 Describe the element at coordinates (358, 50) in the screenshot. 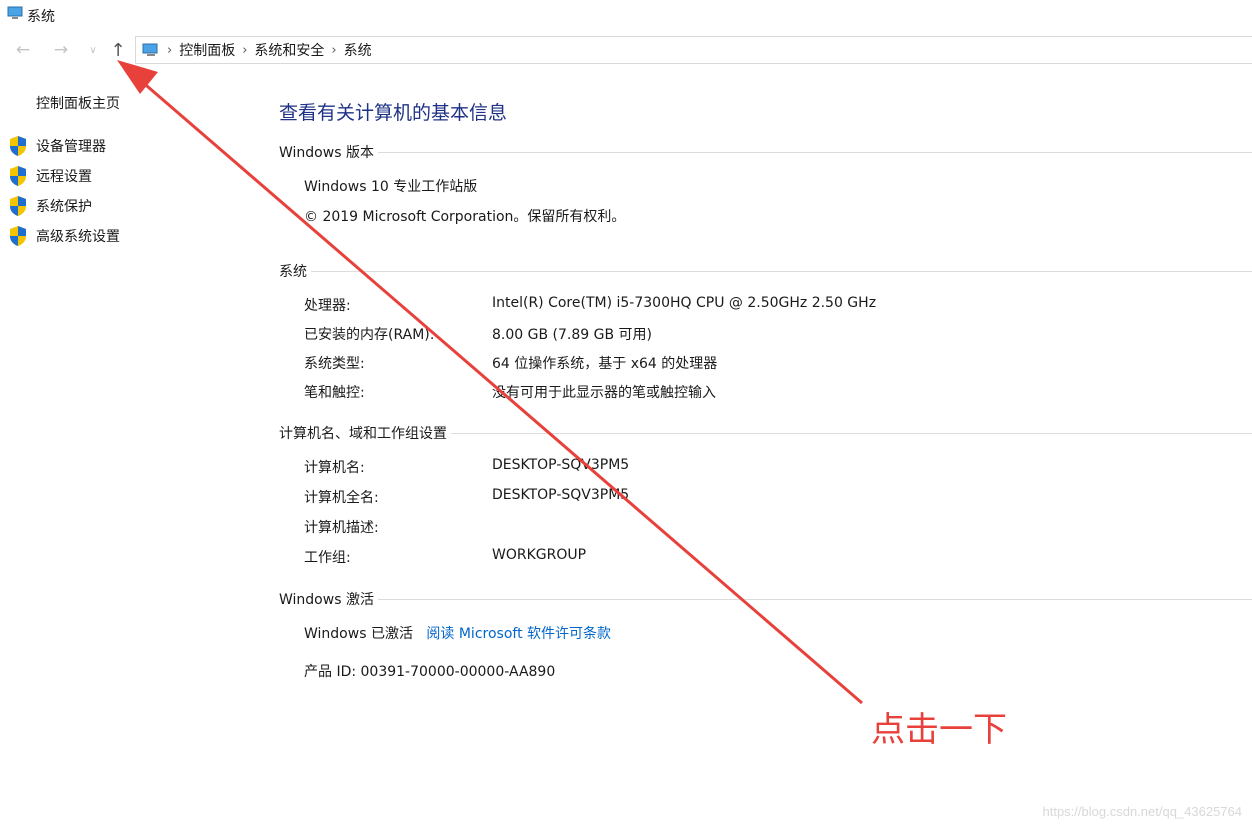

I see `breadcrumb-system: 系统` at that location.